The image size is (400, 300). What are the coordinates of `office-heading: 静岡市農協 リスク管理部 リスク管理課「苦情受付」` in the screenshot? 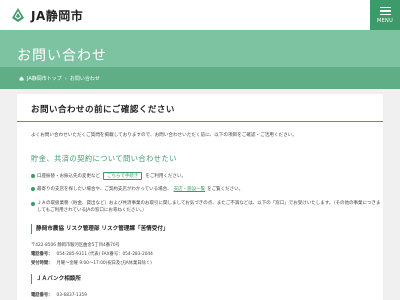 It's located at (196, 229).